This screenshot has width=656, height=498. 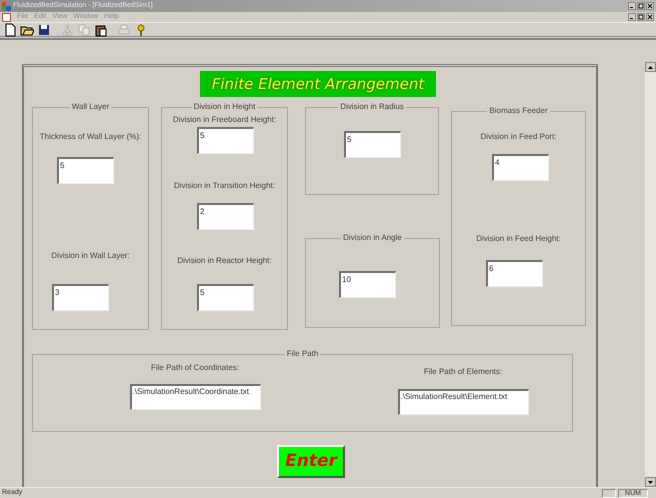 I want to click on input-field: .\SimulationResult\Coordinate.txt, so click(x=195, y=397).